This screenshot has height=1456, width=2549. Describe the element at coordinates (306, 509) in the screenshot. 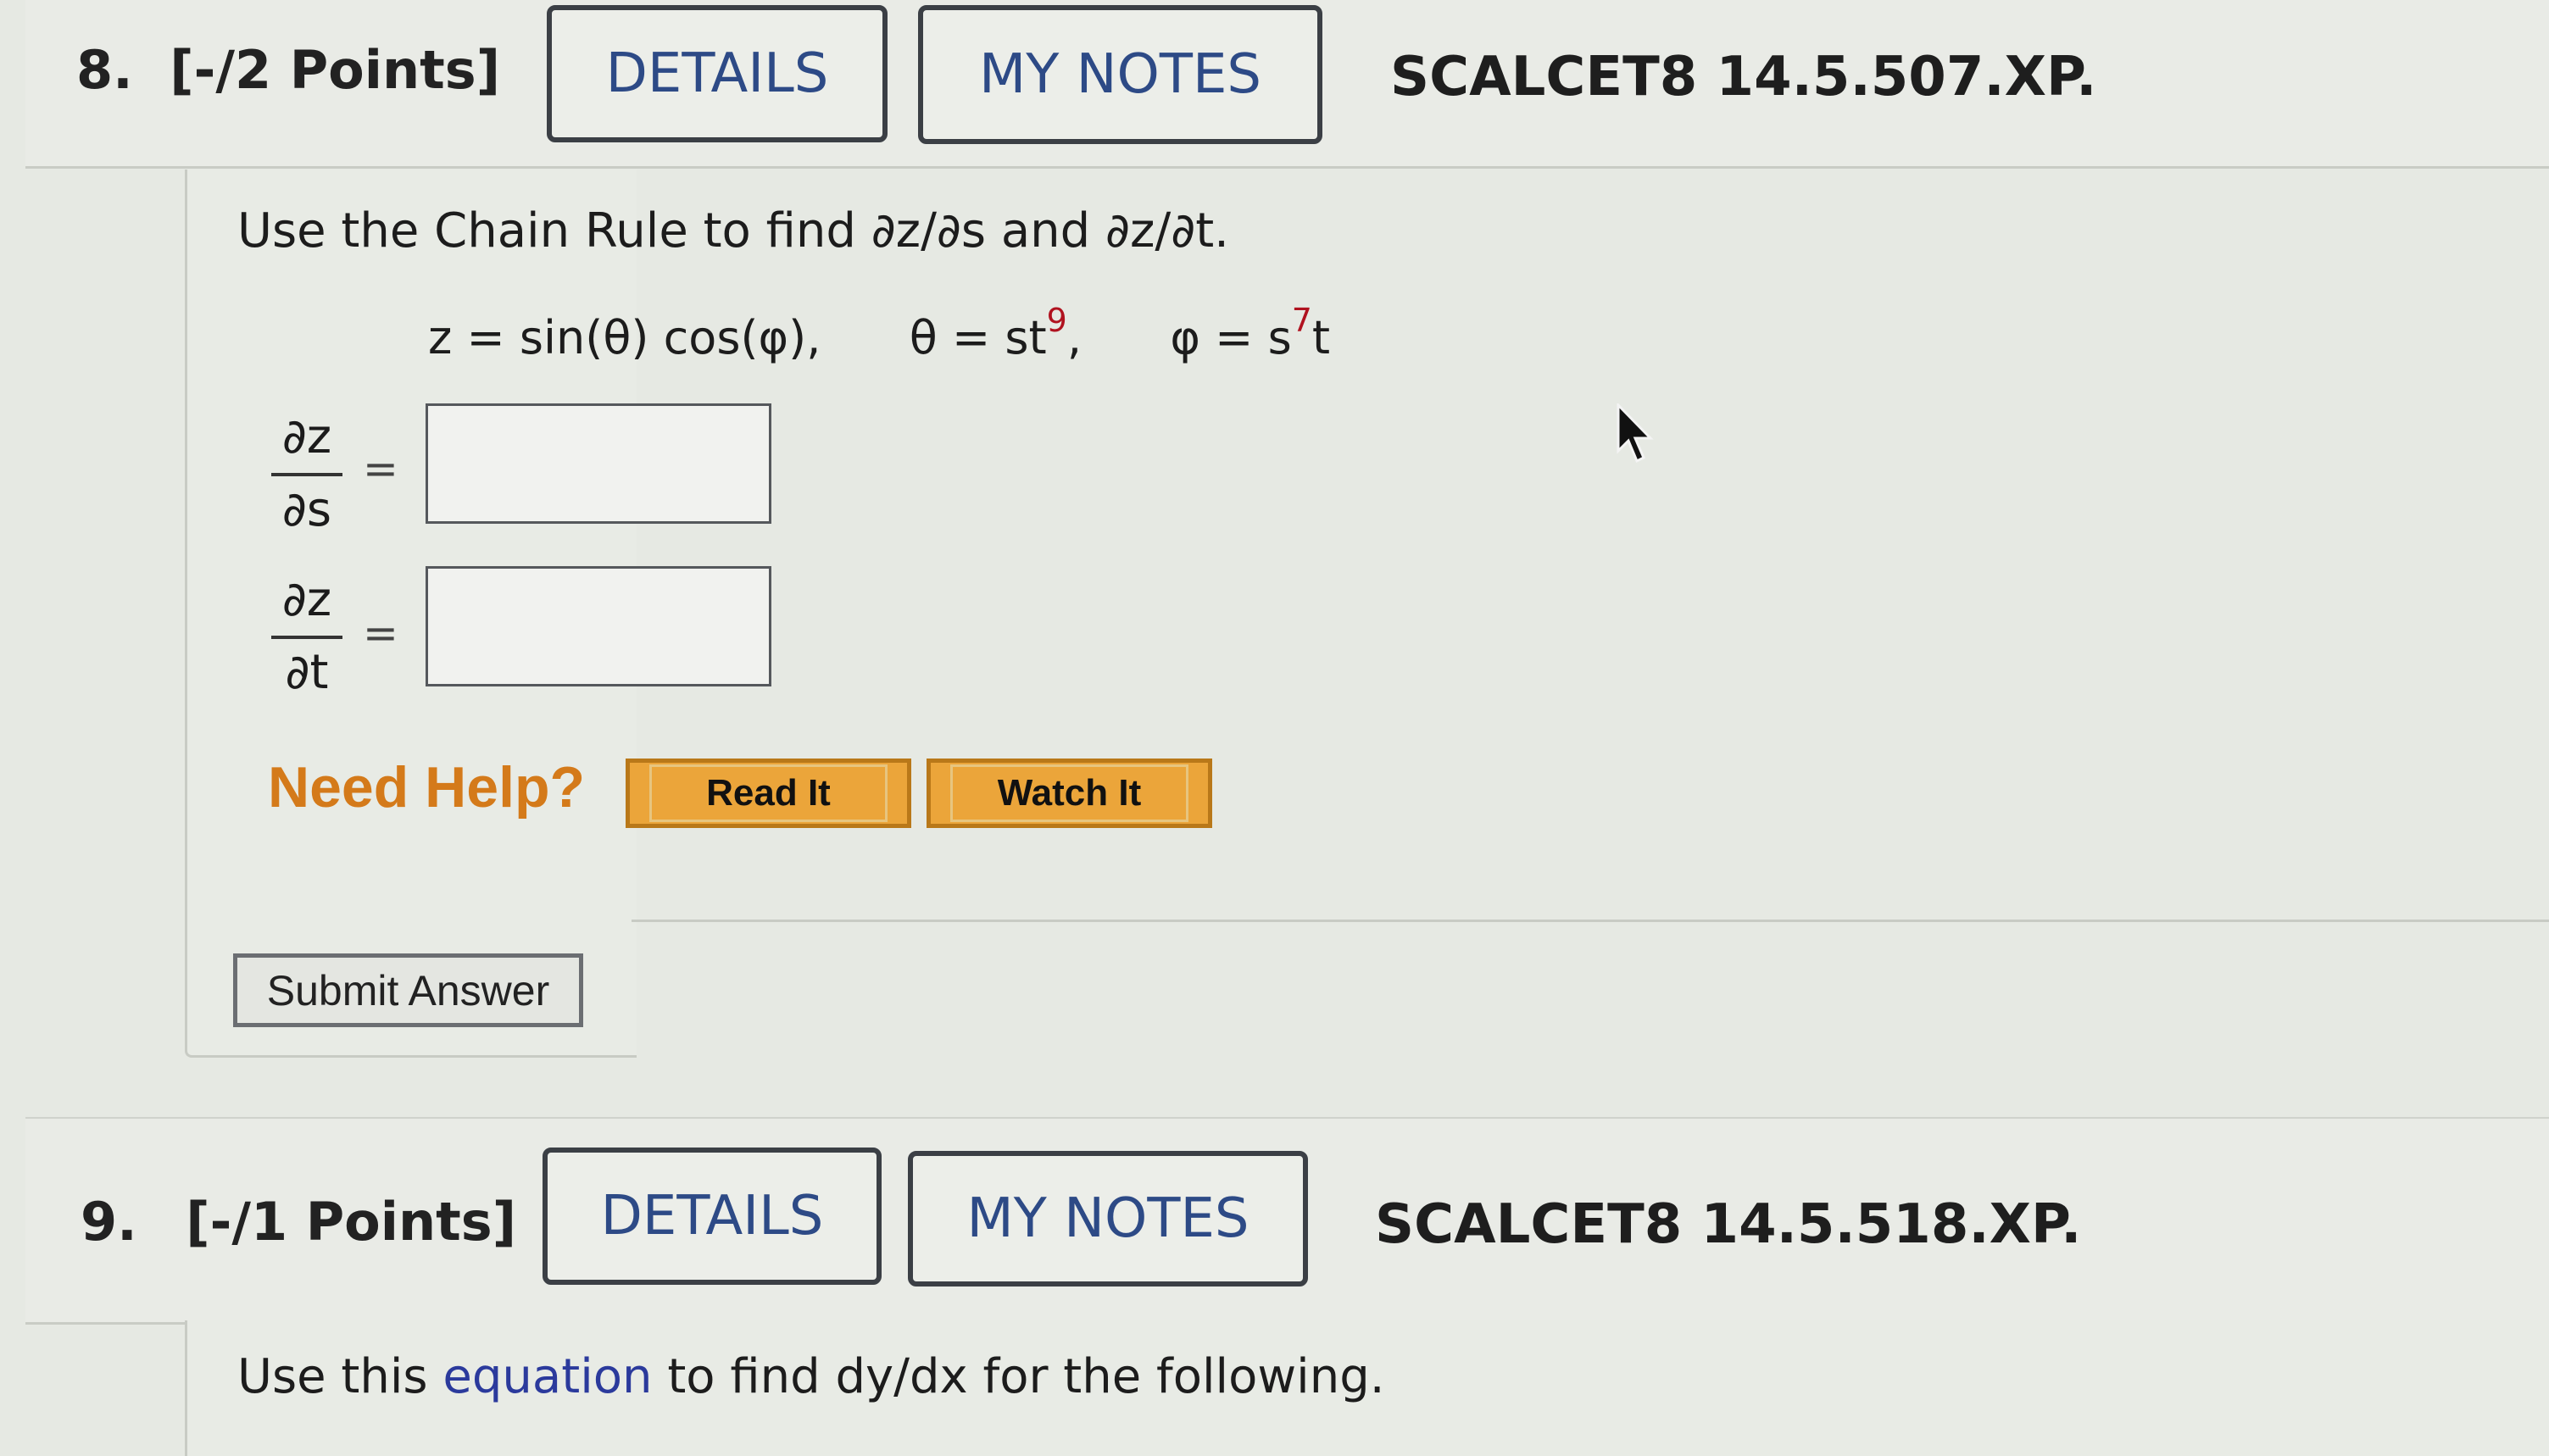

I see `dz-ds-denominator: ∂s` at that location.